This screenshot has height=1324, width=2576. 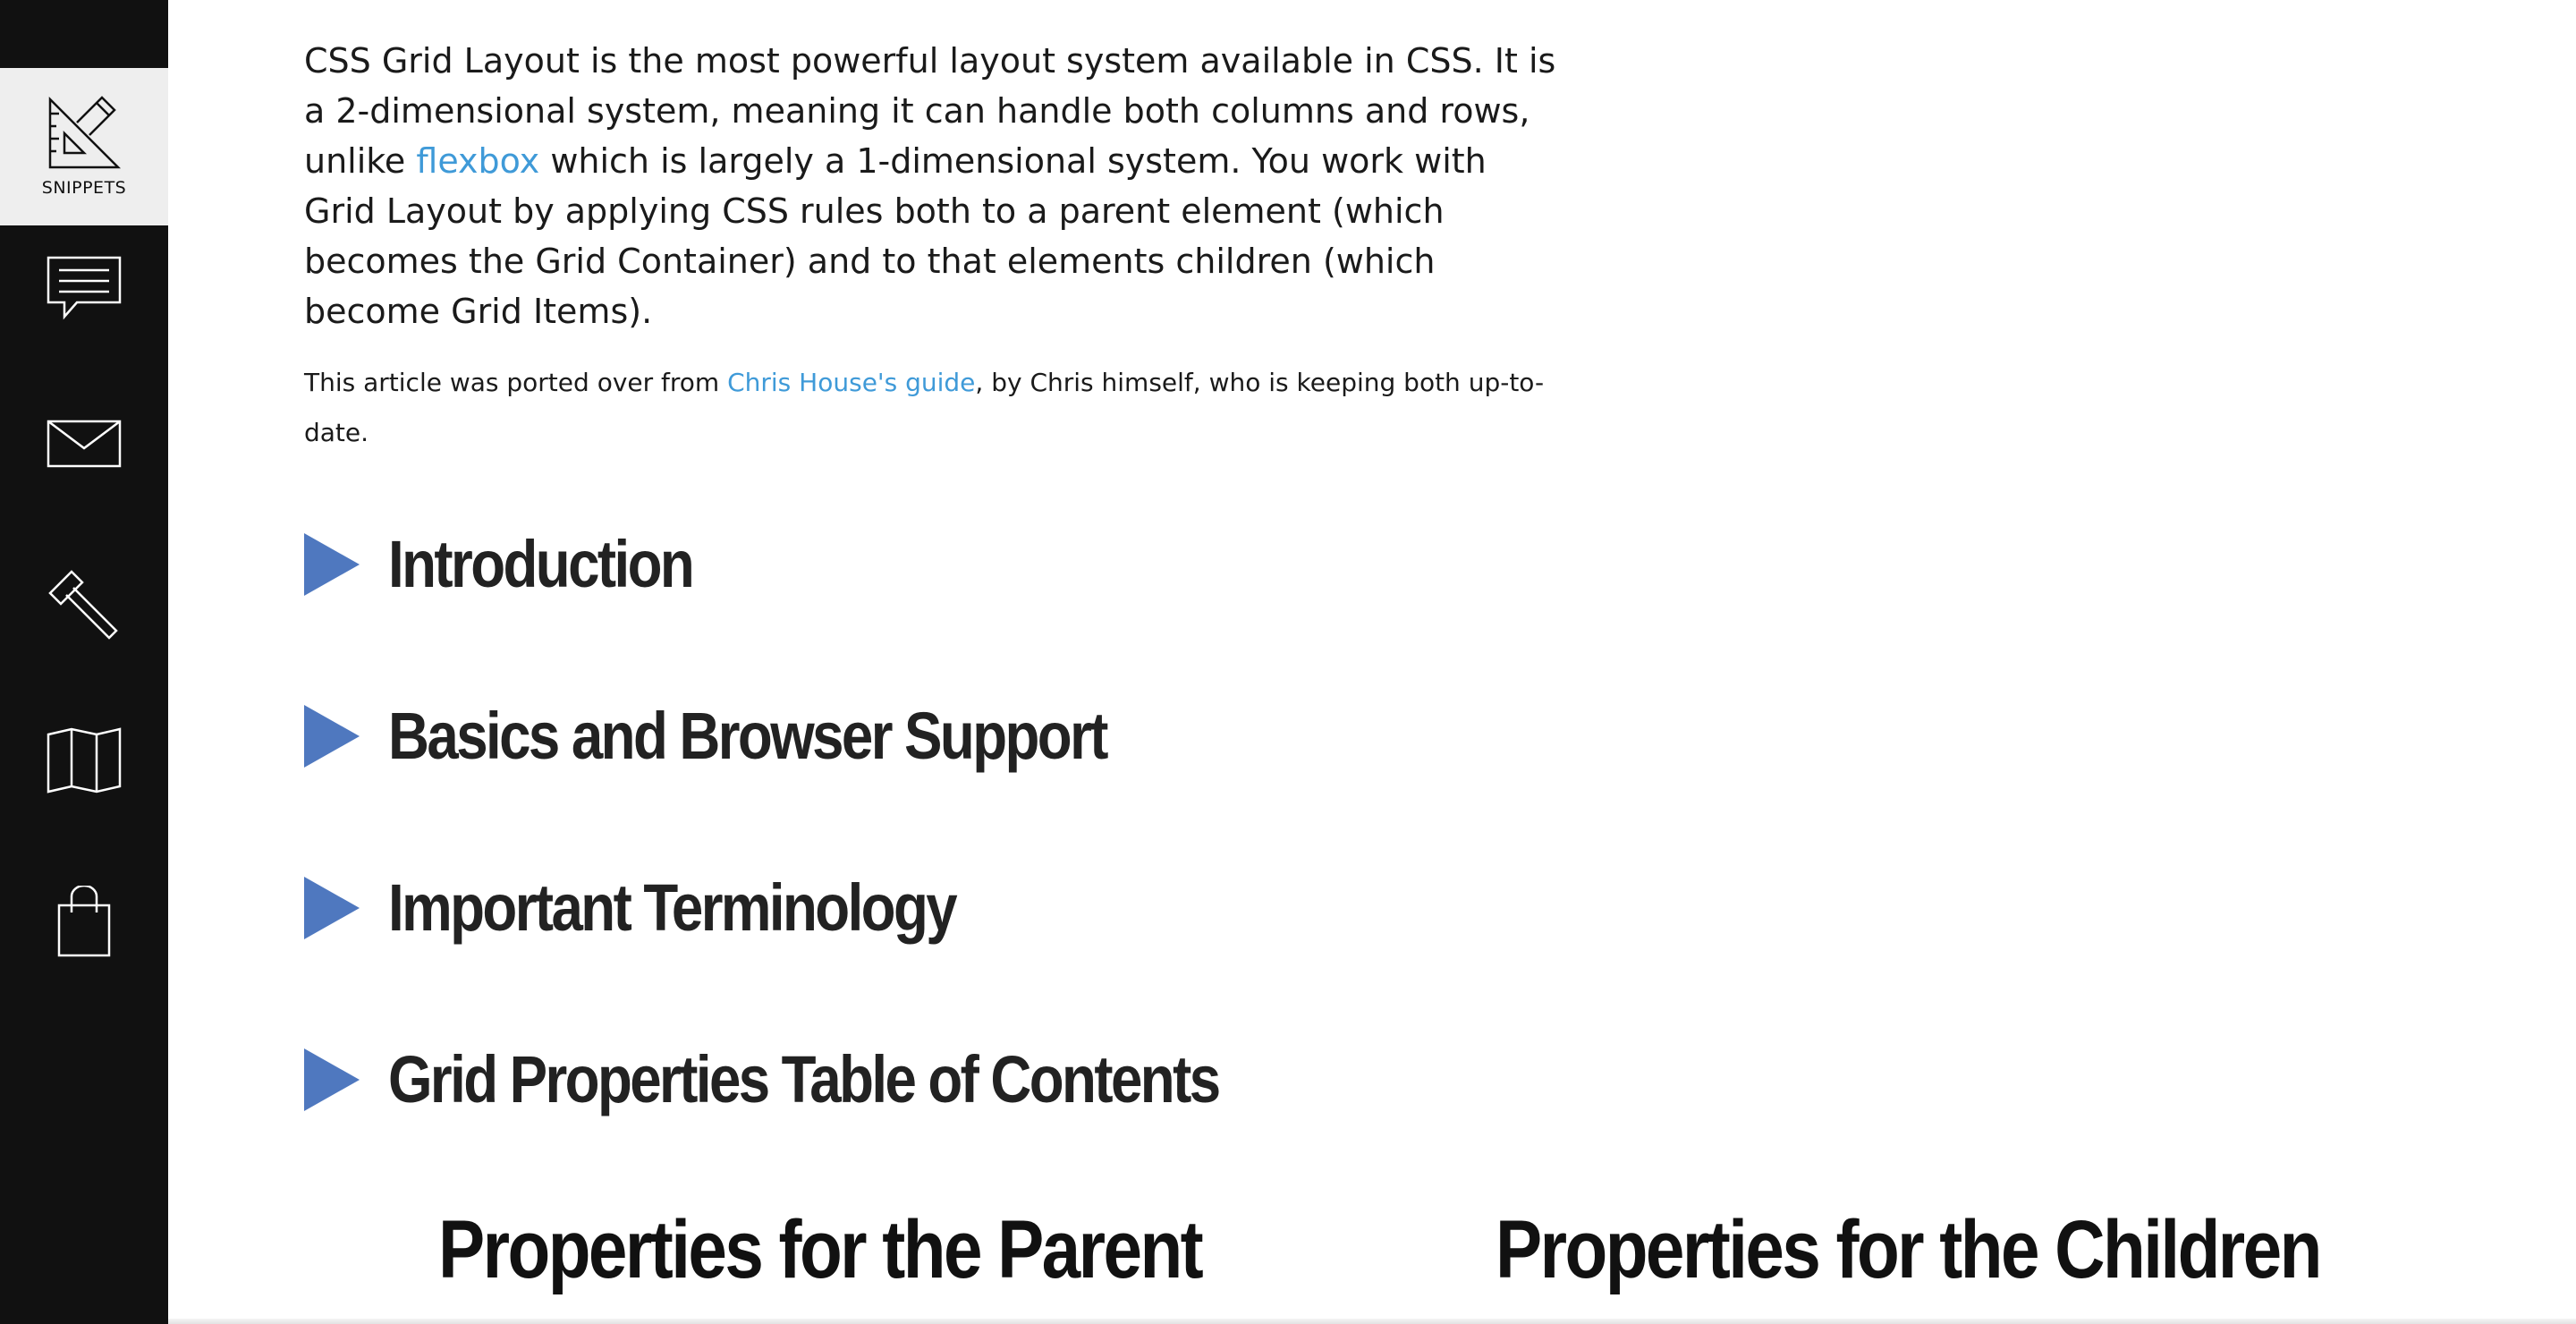 I want to click on page-bottom-divider, so click(x=1372, y=1321).